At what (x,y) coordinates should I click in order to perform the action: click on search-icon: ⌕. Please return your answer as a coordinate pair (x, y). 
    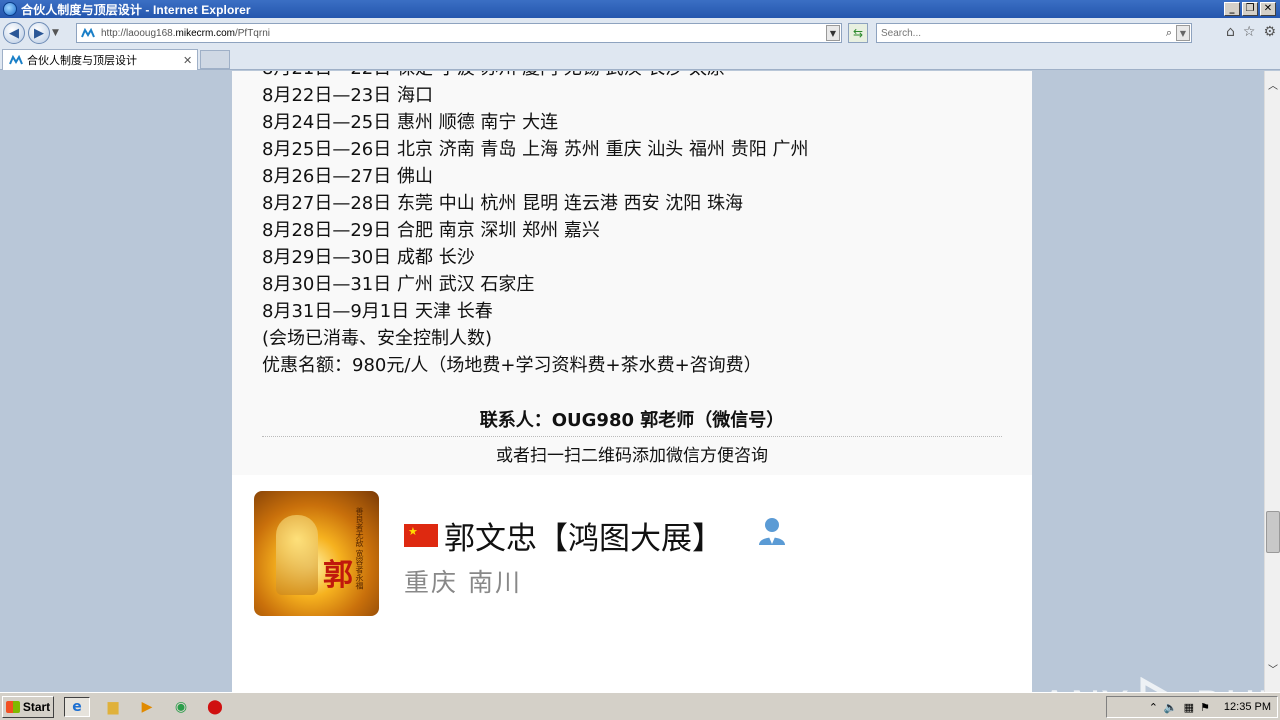
    Looking at the image, I should click on (1169, 33).